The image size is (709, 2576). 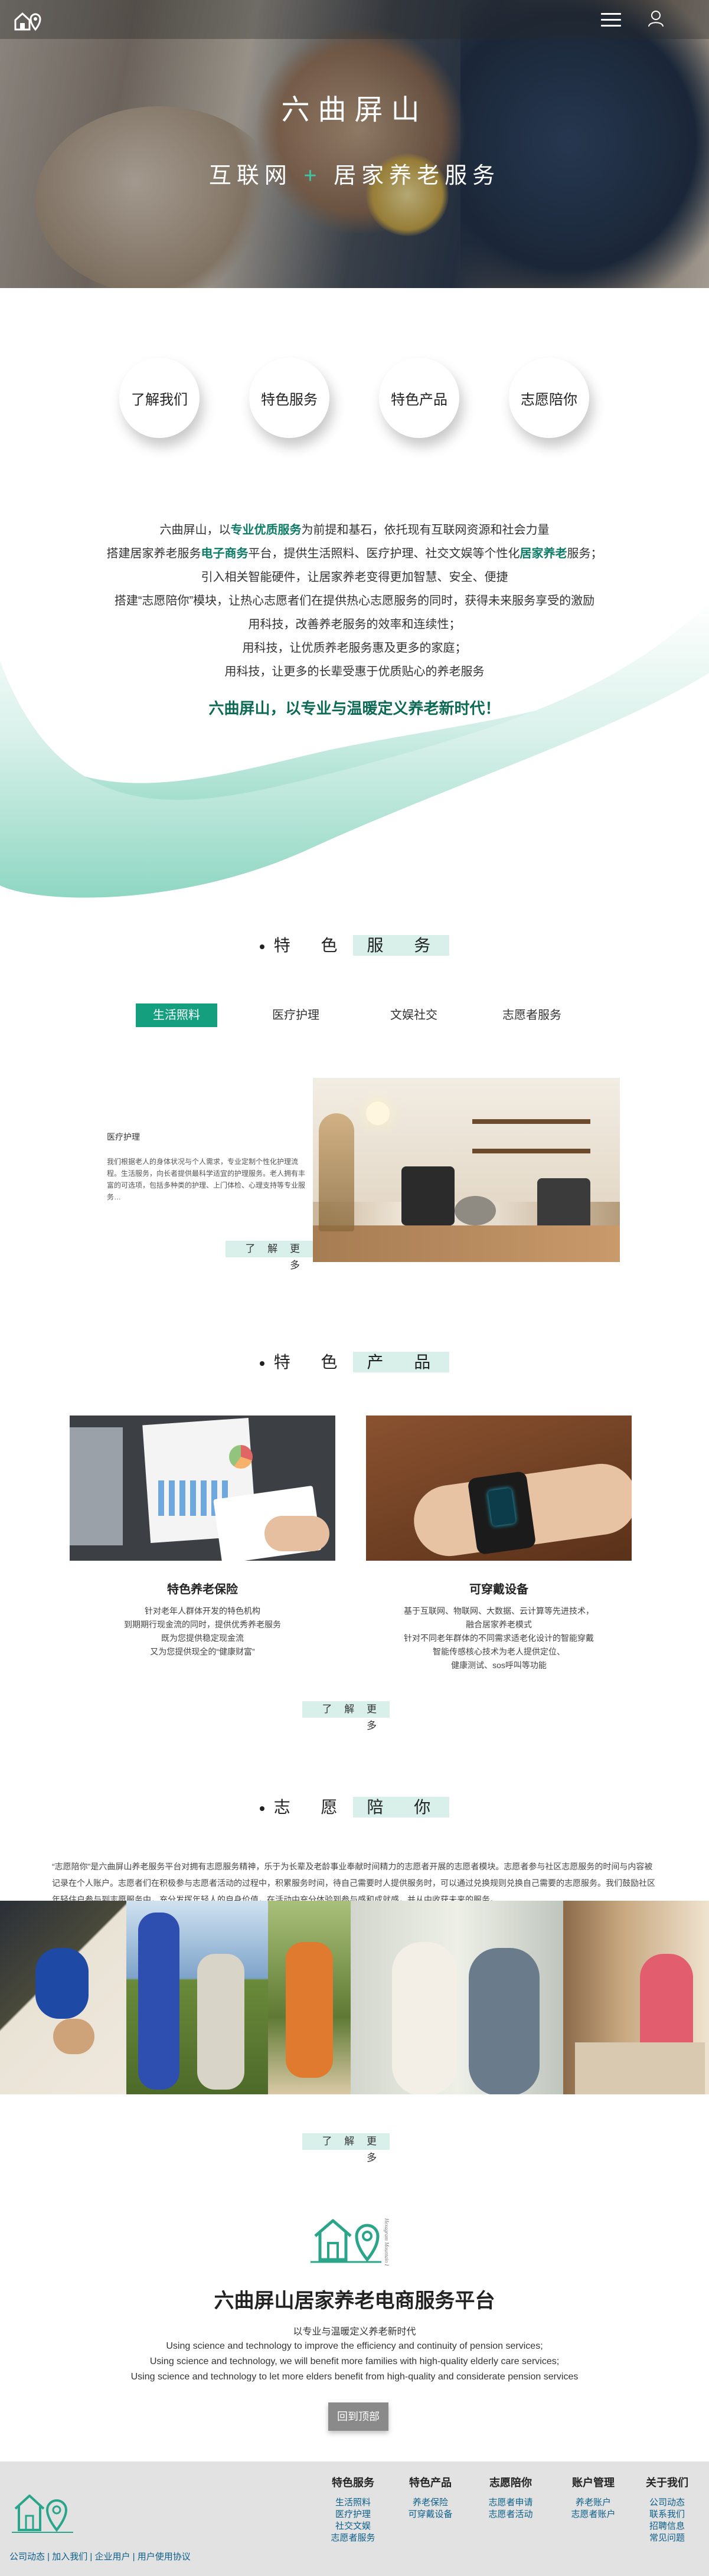 I want to click on house-pin-logo-icon: Hexagram Mountain Pension Service, so click(x=351, y=2242).